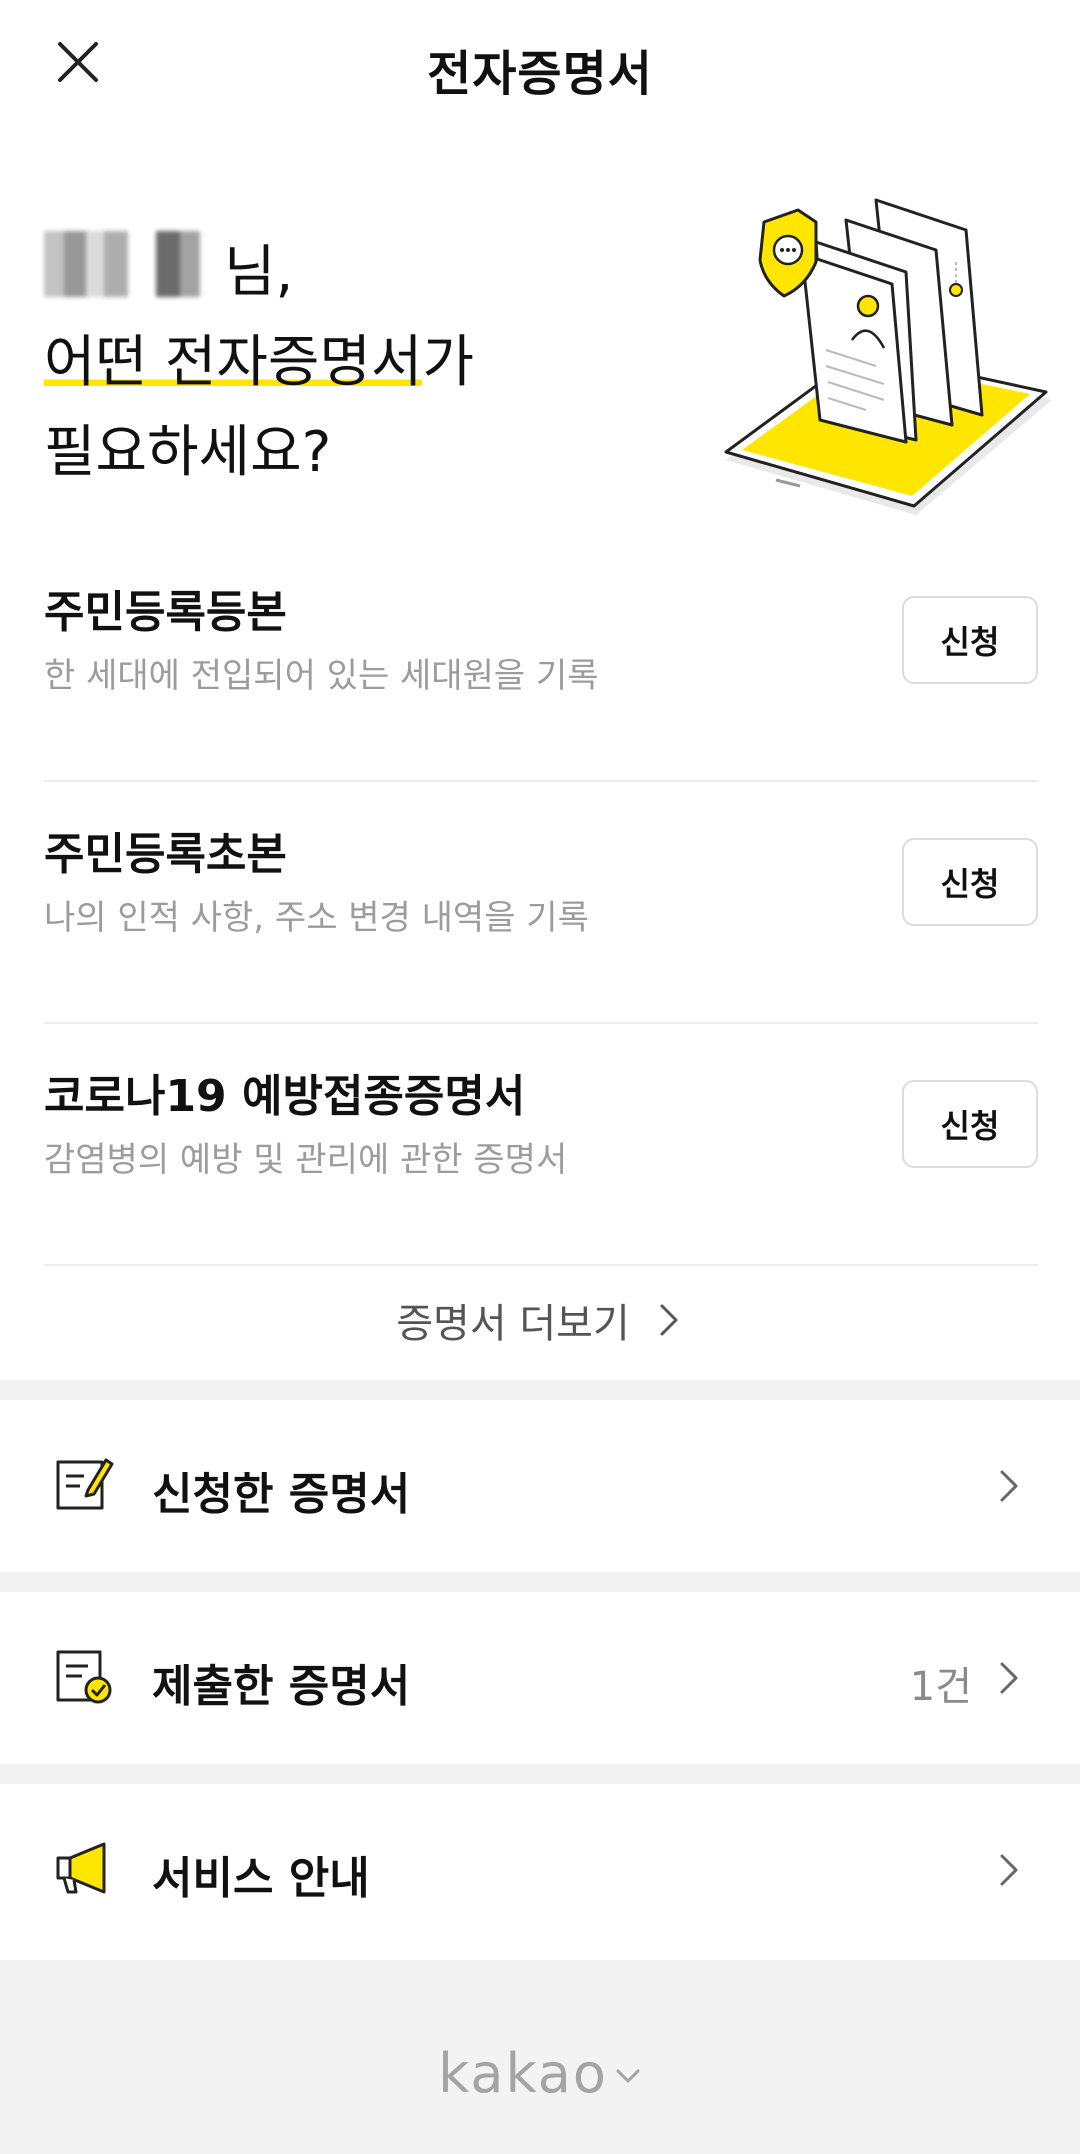 The image size is (1080, 2154). What do you see at coordinates (281, 1686) in the screenshot?
I see `menu-label: 제출한 증명서` at bounding box center [281, 1686].